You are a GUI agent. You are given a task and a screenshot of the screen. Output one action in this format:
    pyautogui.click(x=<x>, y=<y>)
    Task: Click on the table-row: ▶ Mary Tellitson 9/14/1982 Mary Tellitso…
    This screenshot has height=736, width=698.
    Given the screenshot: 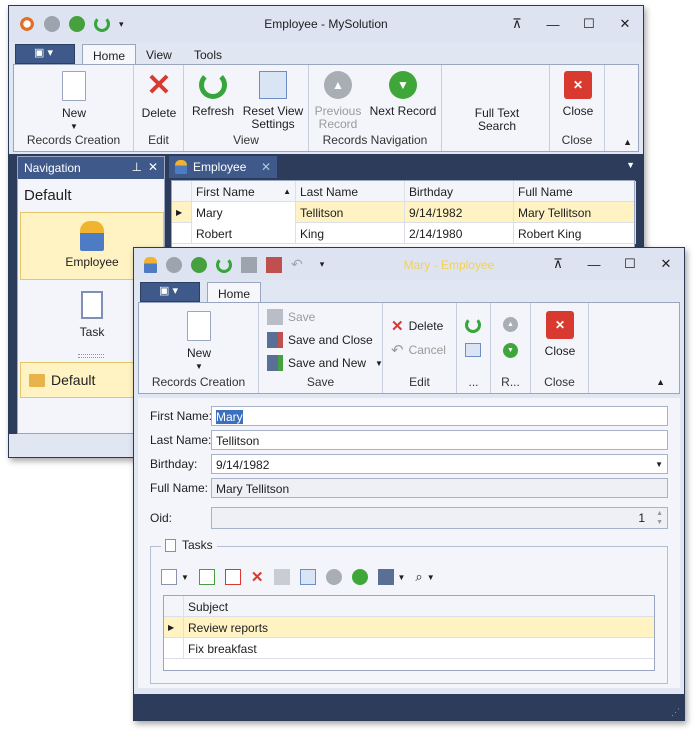 What is the action you would take?
    pyautogui.click(x=404, y=212)
    